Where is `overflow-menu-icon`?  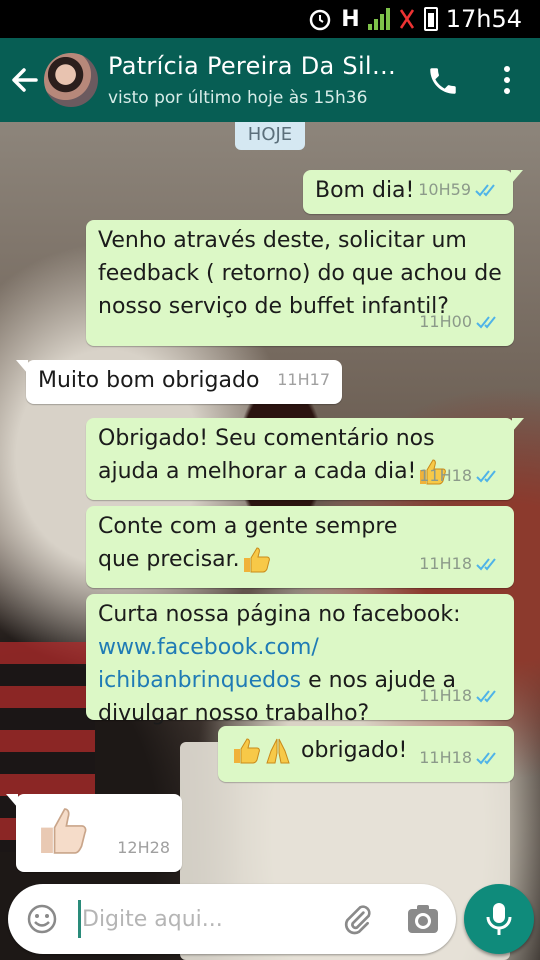 overflow-menu-icon is located at coordinates (507, 81).